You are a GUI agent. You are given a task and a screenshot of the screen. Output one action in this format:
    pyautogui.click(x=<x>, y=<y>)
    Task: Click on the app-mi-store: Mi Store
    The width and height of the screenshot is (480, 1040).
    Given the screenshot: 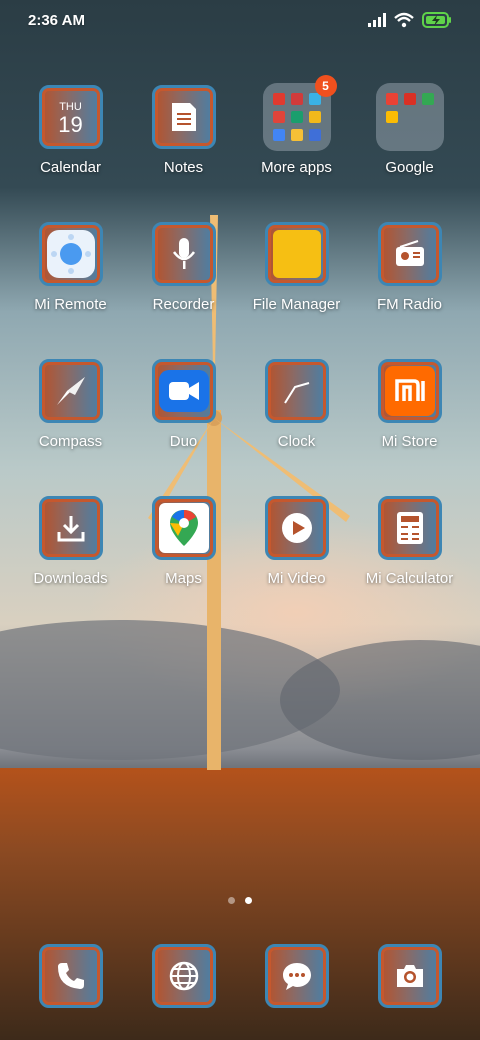 What is the action you would take?
    pyautogui.click(x=409, y=404)
    